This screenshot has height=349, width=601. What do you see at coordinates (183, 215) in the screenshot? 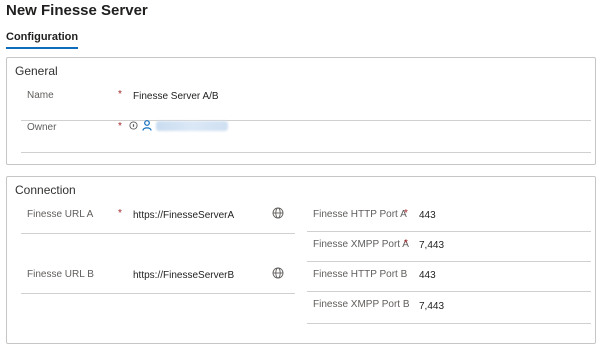
I see `url-a-input: https://FinesseServerA` at bounding box center [183, 215].